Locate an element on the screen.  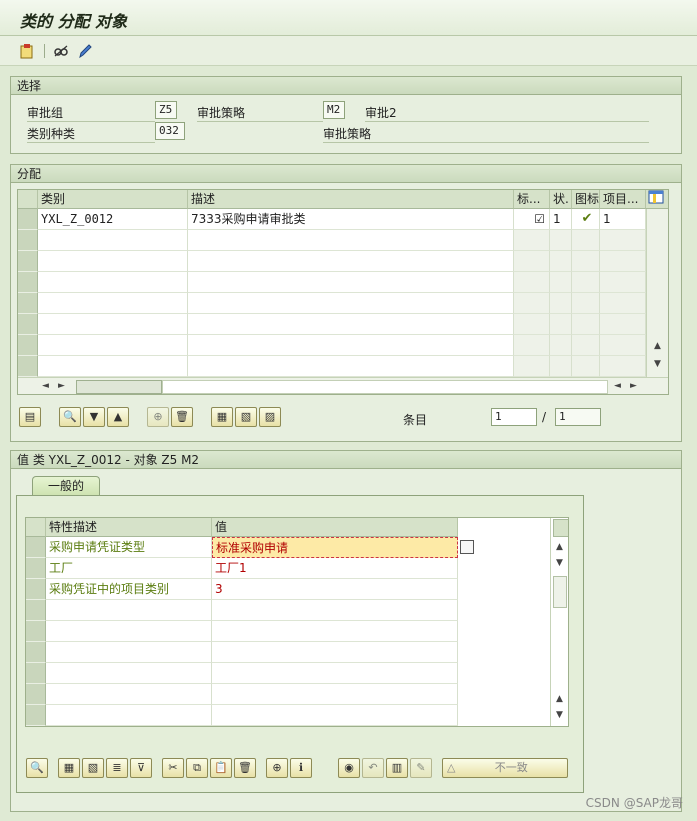
scroll-track is located at coordinates (385, 387).